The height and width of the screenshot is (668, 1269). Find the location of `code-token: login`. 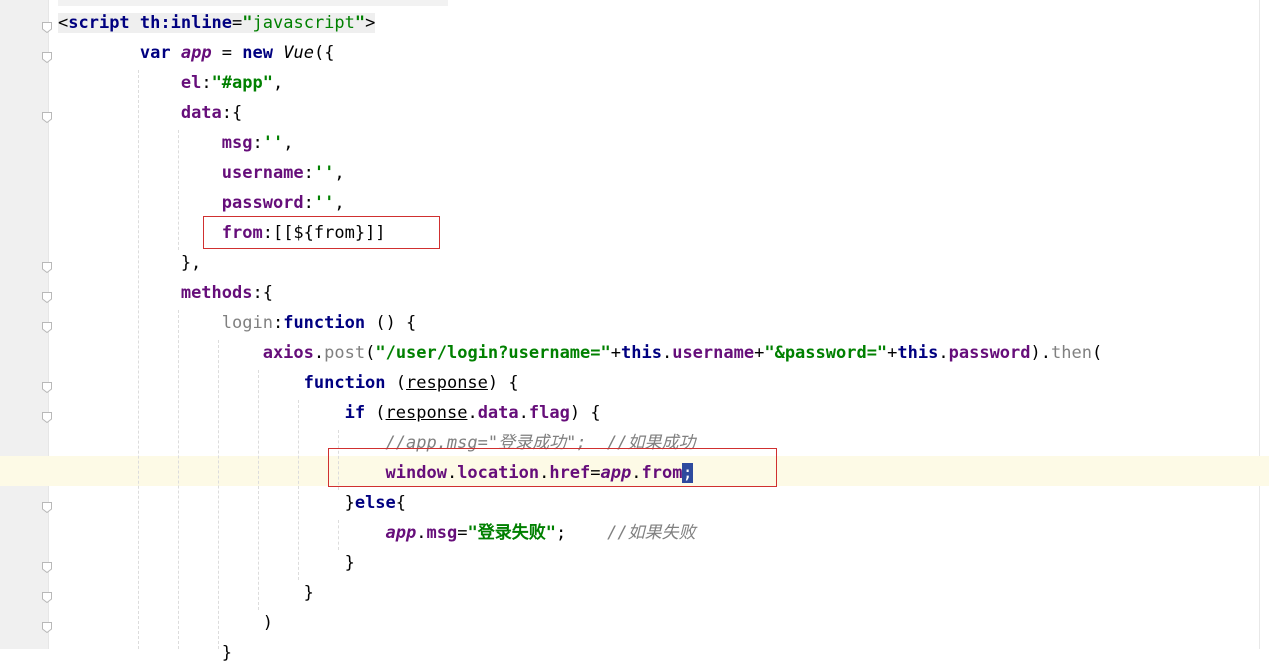

code-token: login is located at coordinates (247, 323).